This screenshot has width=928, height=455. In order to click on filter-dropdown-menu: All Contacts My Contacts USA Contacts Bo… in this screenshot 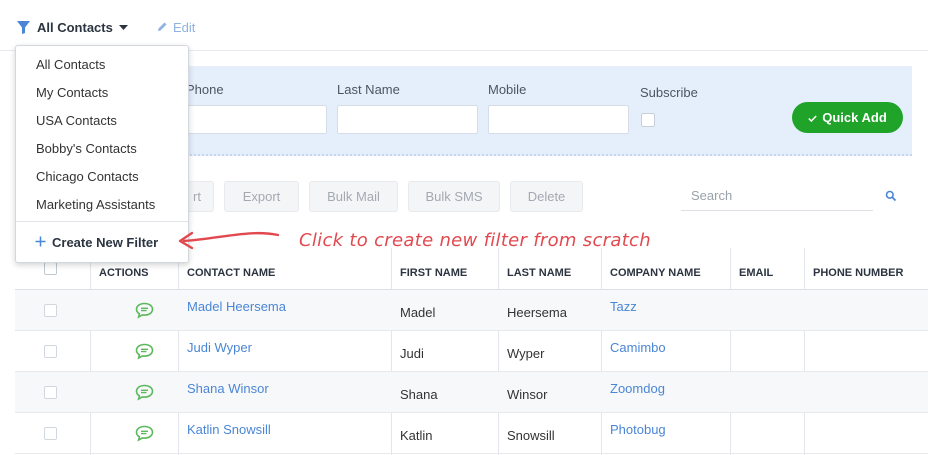, I will do `click(102, 154)`.